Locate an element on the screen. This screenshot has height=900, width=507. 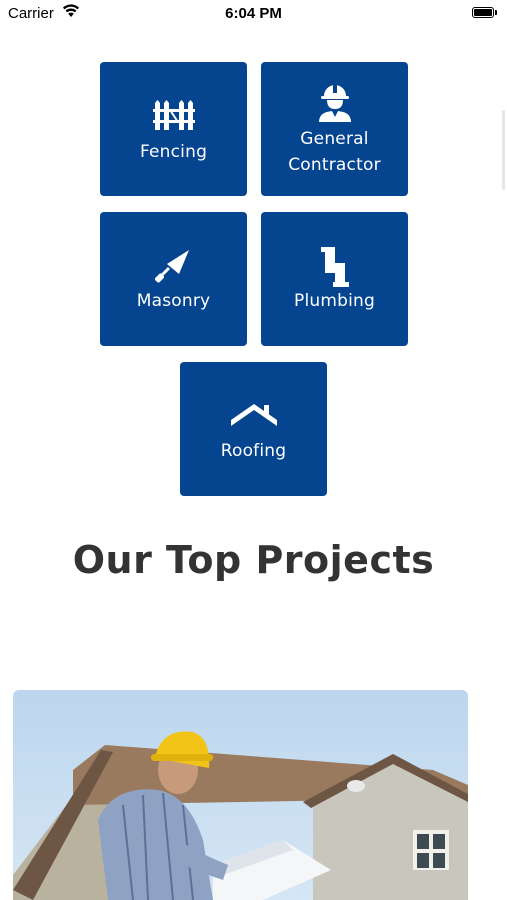
trowel-icon is located at coordinates (173, 266).